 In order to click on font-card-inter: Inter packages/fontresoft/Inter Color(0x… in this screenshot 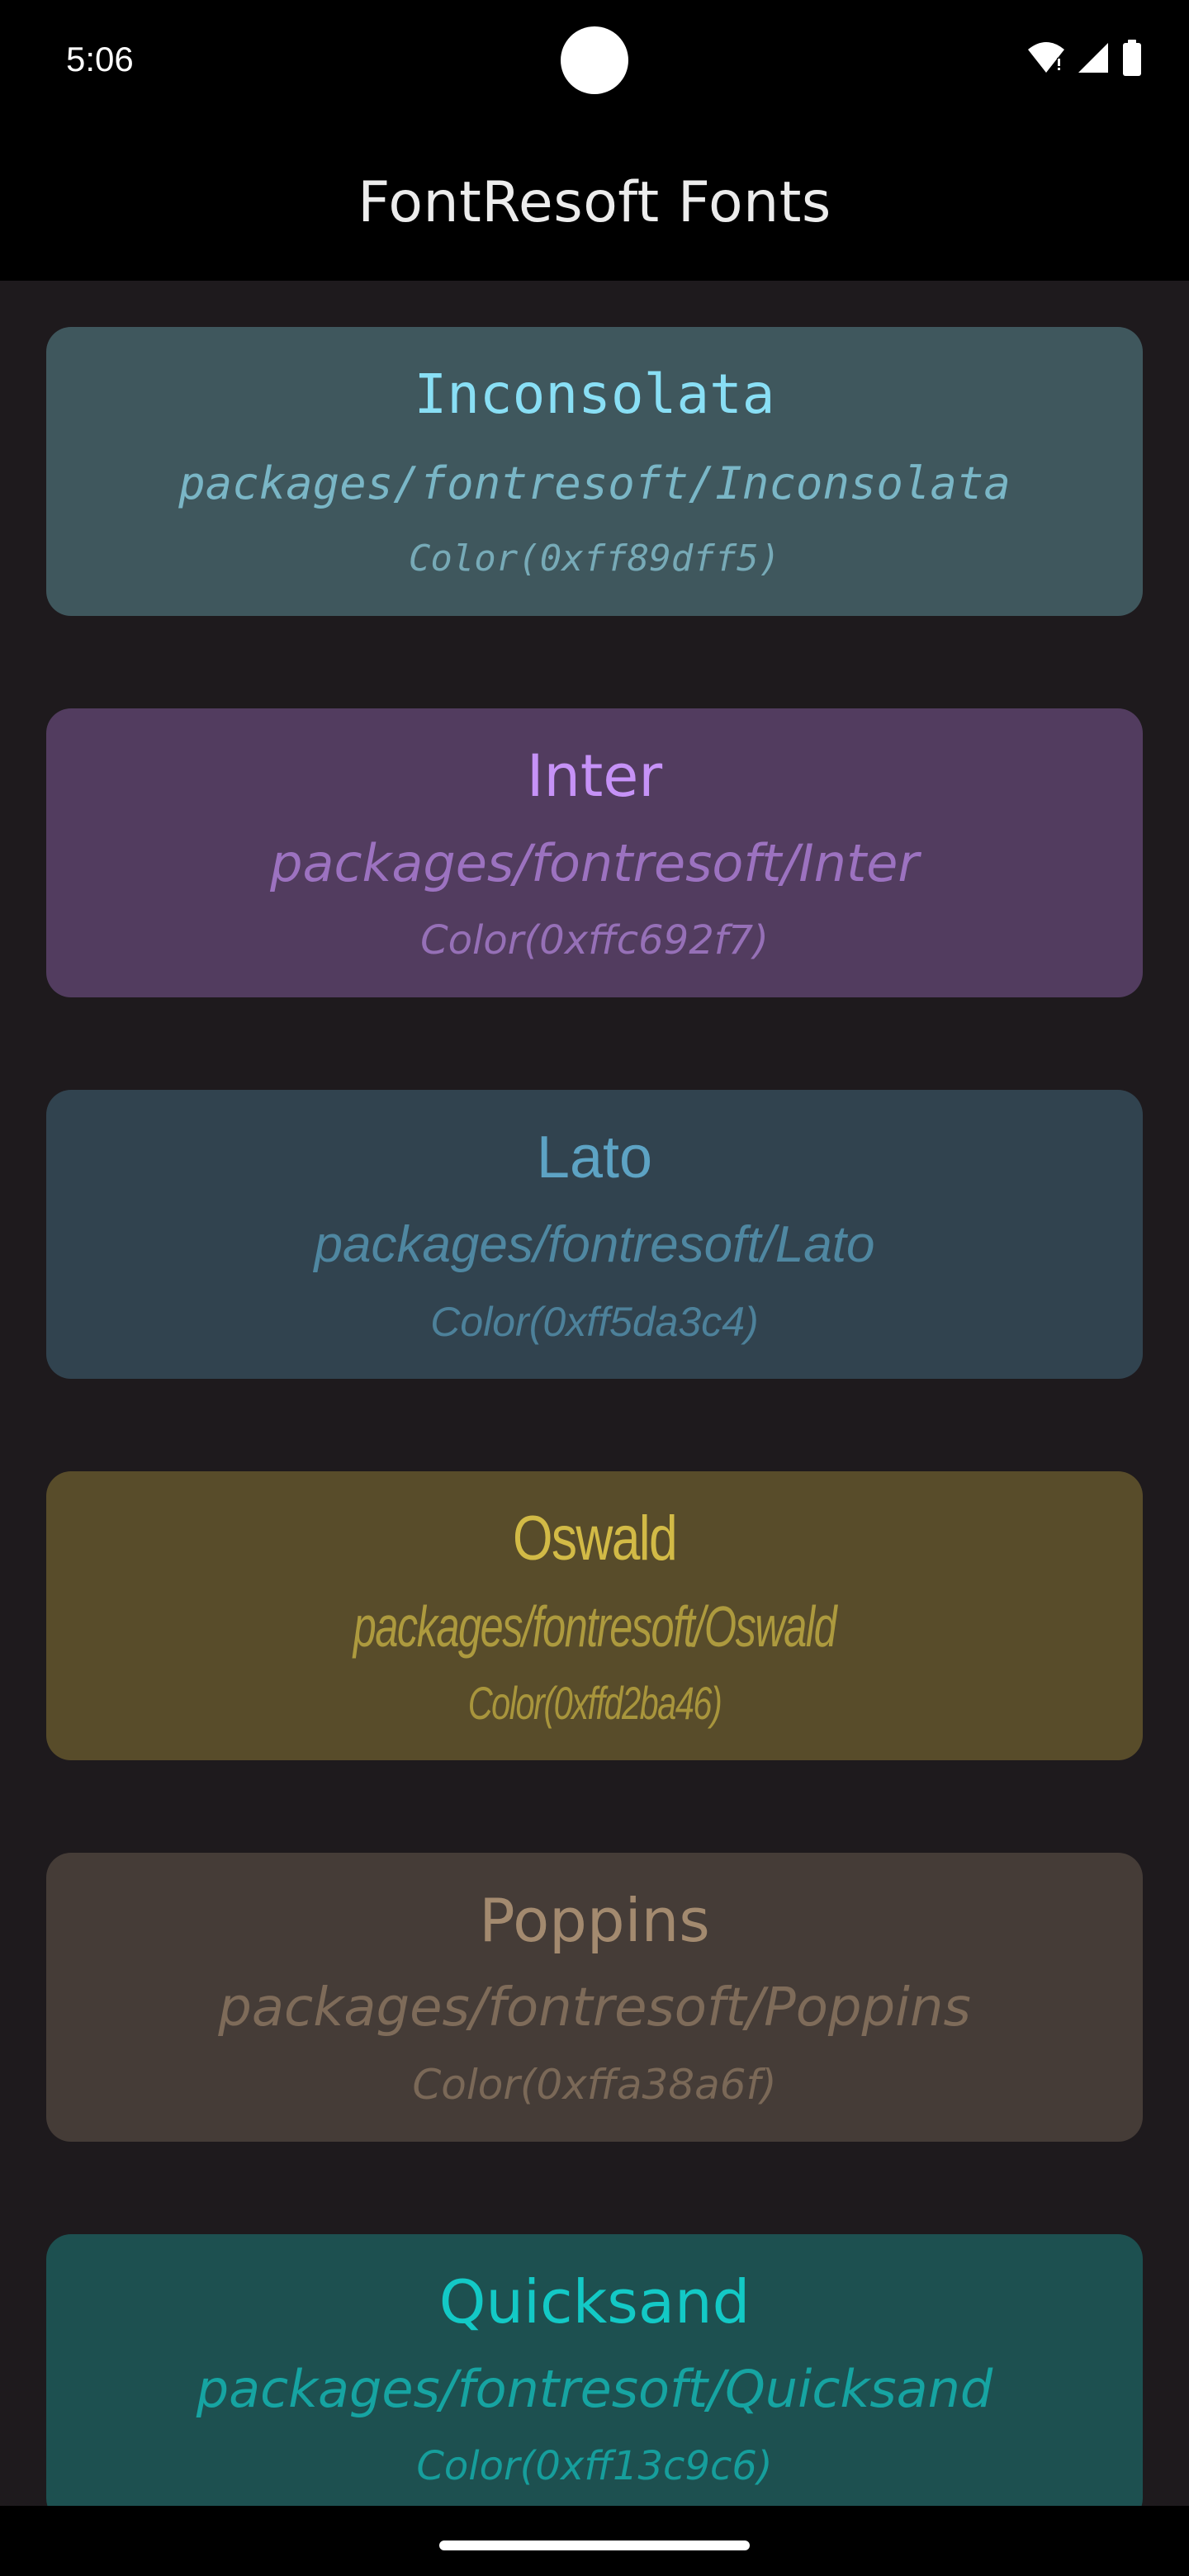, I will do `click(594, 852)`.